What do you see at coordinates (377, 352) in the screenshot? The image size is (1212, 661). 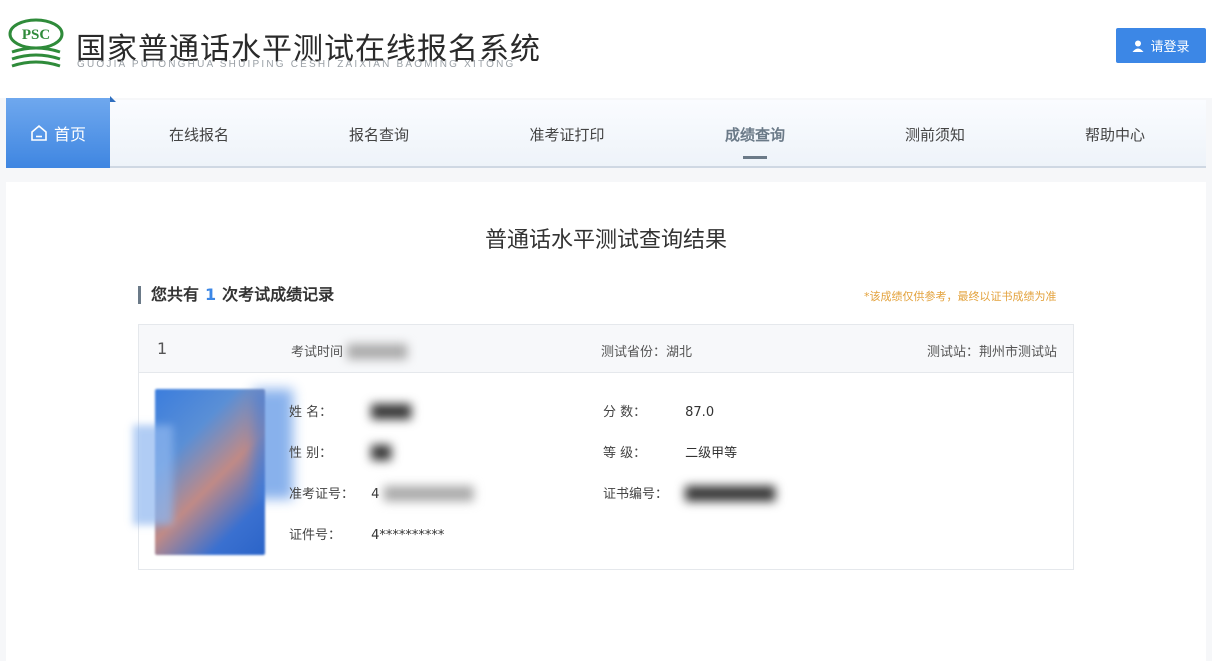 I see `exam-time-redacted: ██████` at bounding box center [377, 352].